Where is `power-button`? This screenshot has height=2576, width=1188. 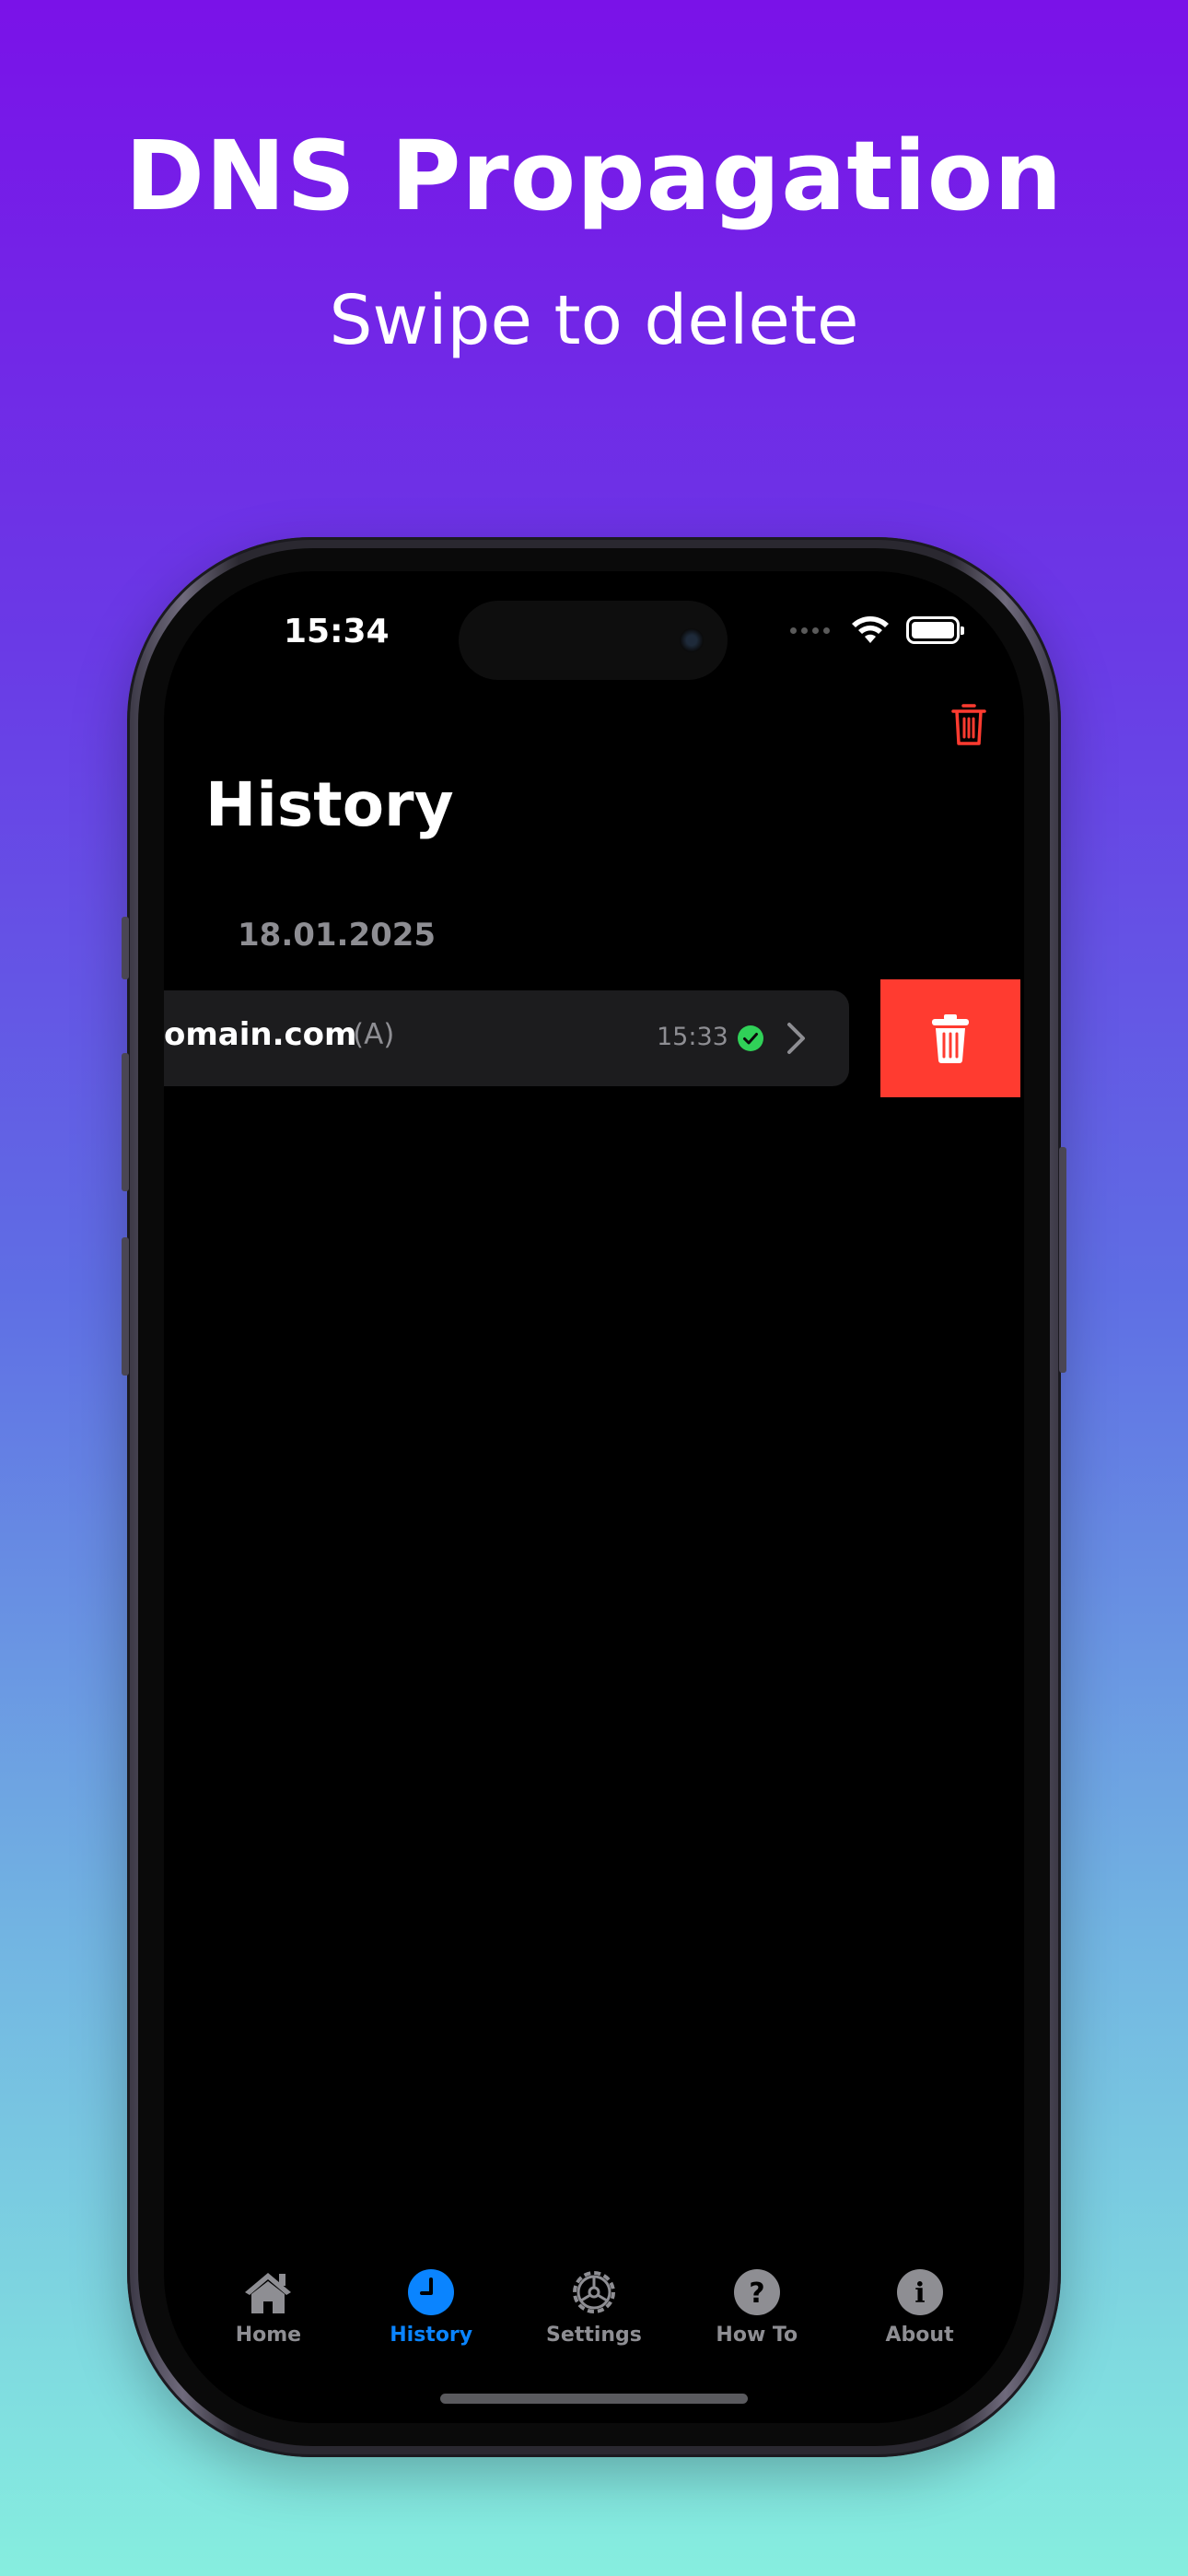 power-button is located at coordinates (1062, 1260).